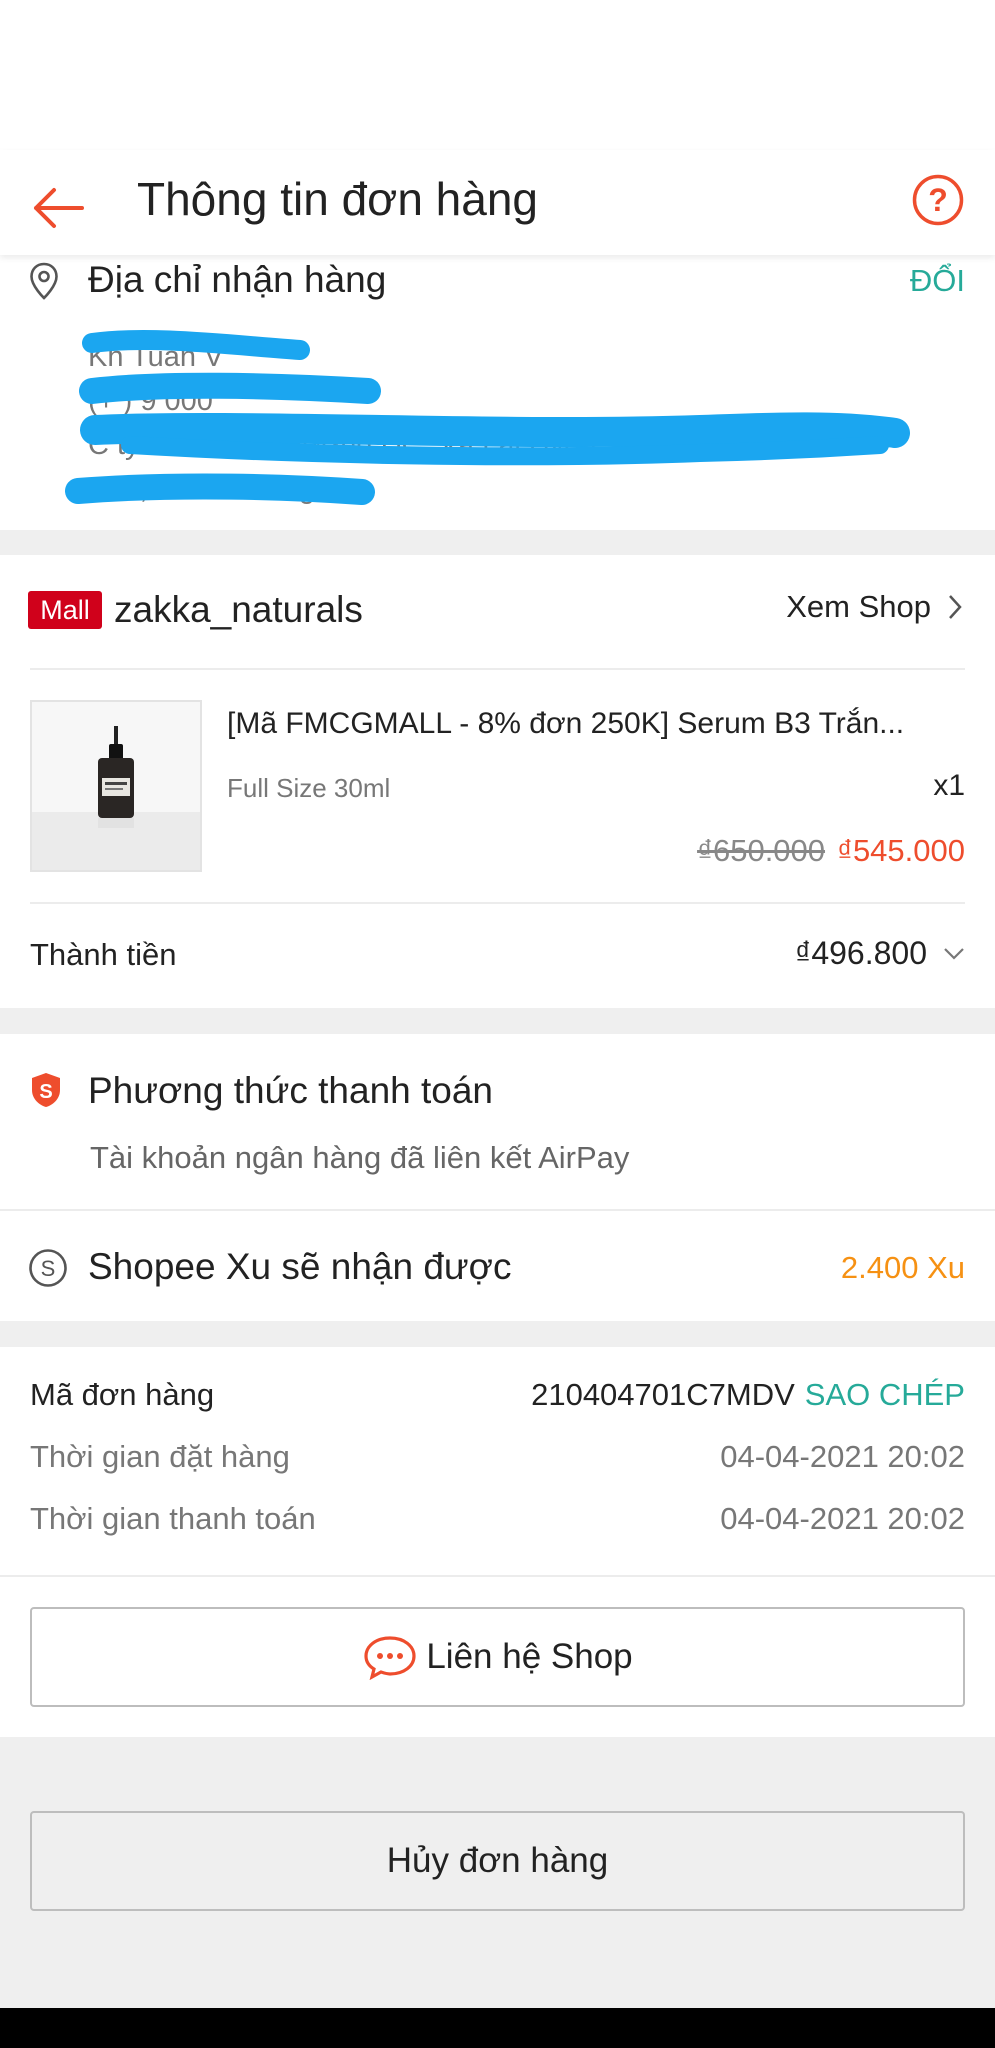 This screenshot has height=2048, width=995. Describe the element at coordinates (902, 1267) in the screenshot. I see `coins-value: 2.400 Xu` at that location.